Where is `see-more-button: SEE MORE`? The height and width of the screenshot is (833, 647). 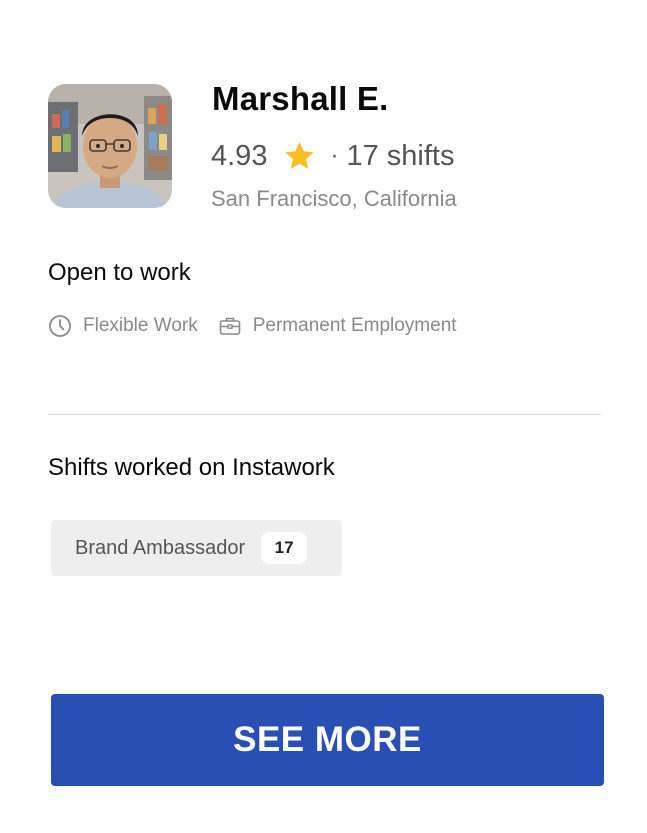 see-more-button: SEE MORE is located at coordinates (327, 740).